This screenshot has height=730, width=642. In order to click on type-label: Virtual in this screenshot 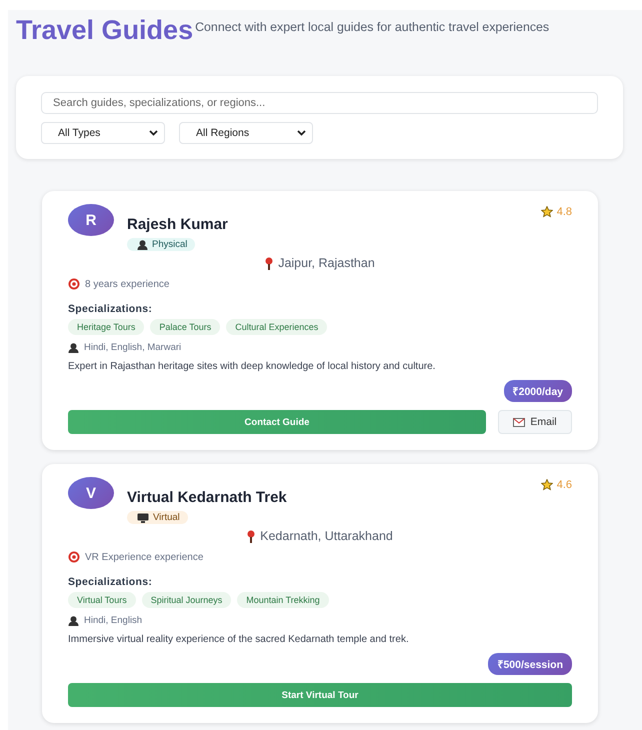, I will do `click(166, 517)`.